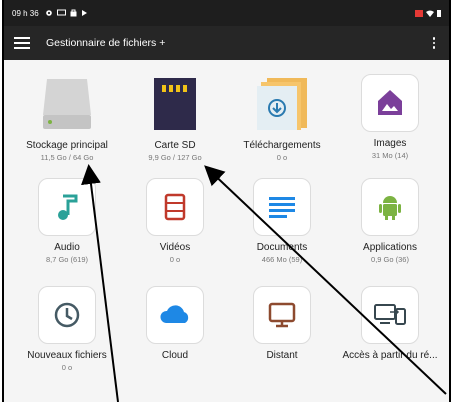 This screenshot has height=402, width=453. I want to click on message-icon, so click(61, 12).